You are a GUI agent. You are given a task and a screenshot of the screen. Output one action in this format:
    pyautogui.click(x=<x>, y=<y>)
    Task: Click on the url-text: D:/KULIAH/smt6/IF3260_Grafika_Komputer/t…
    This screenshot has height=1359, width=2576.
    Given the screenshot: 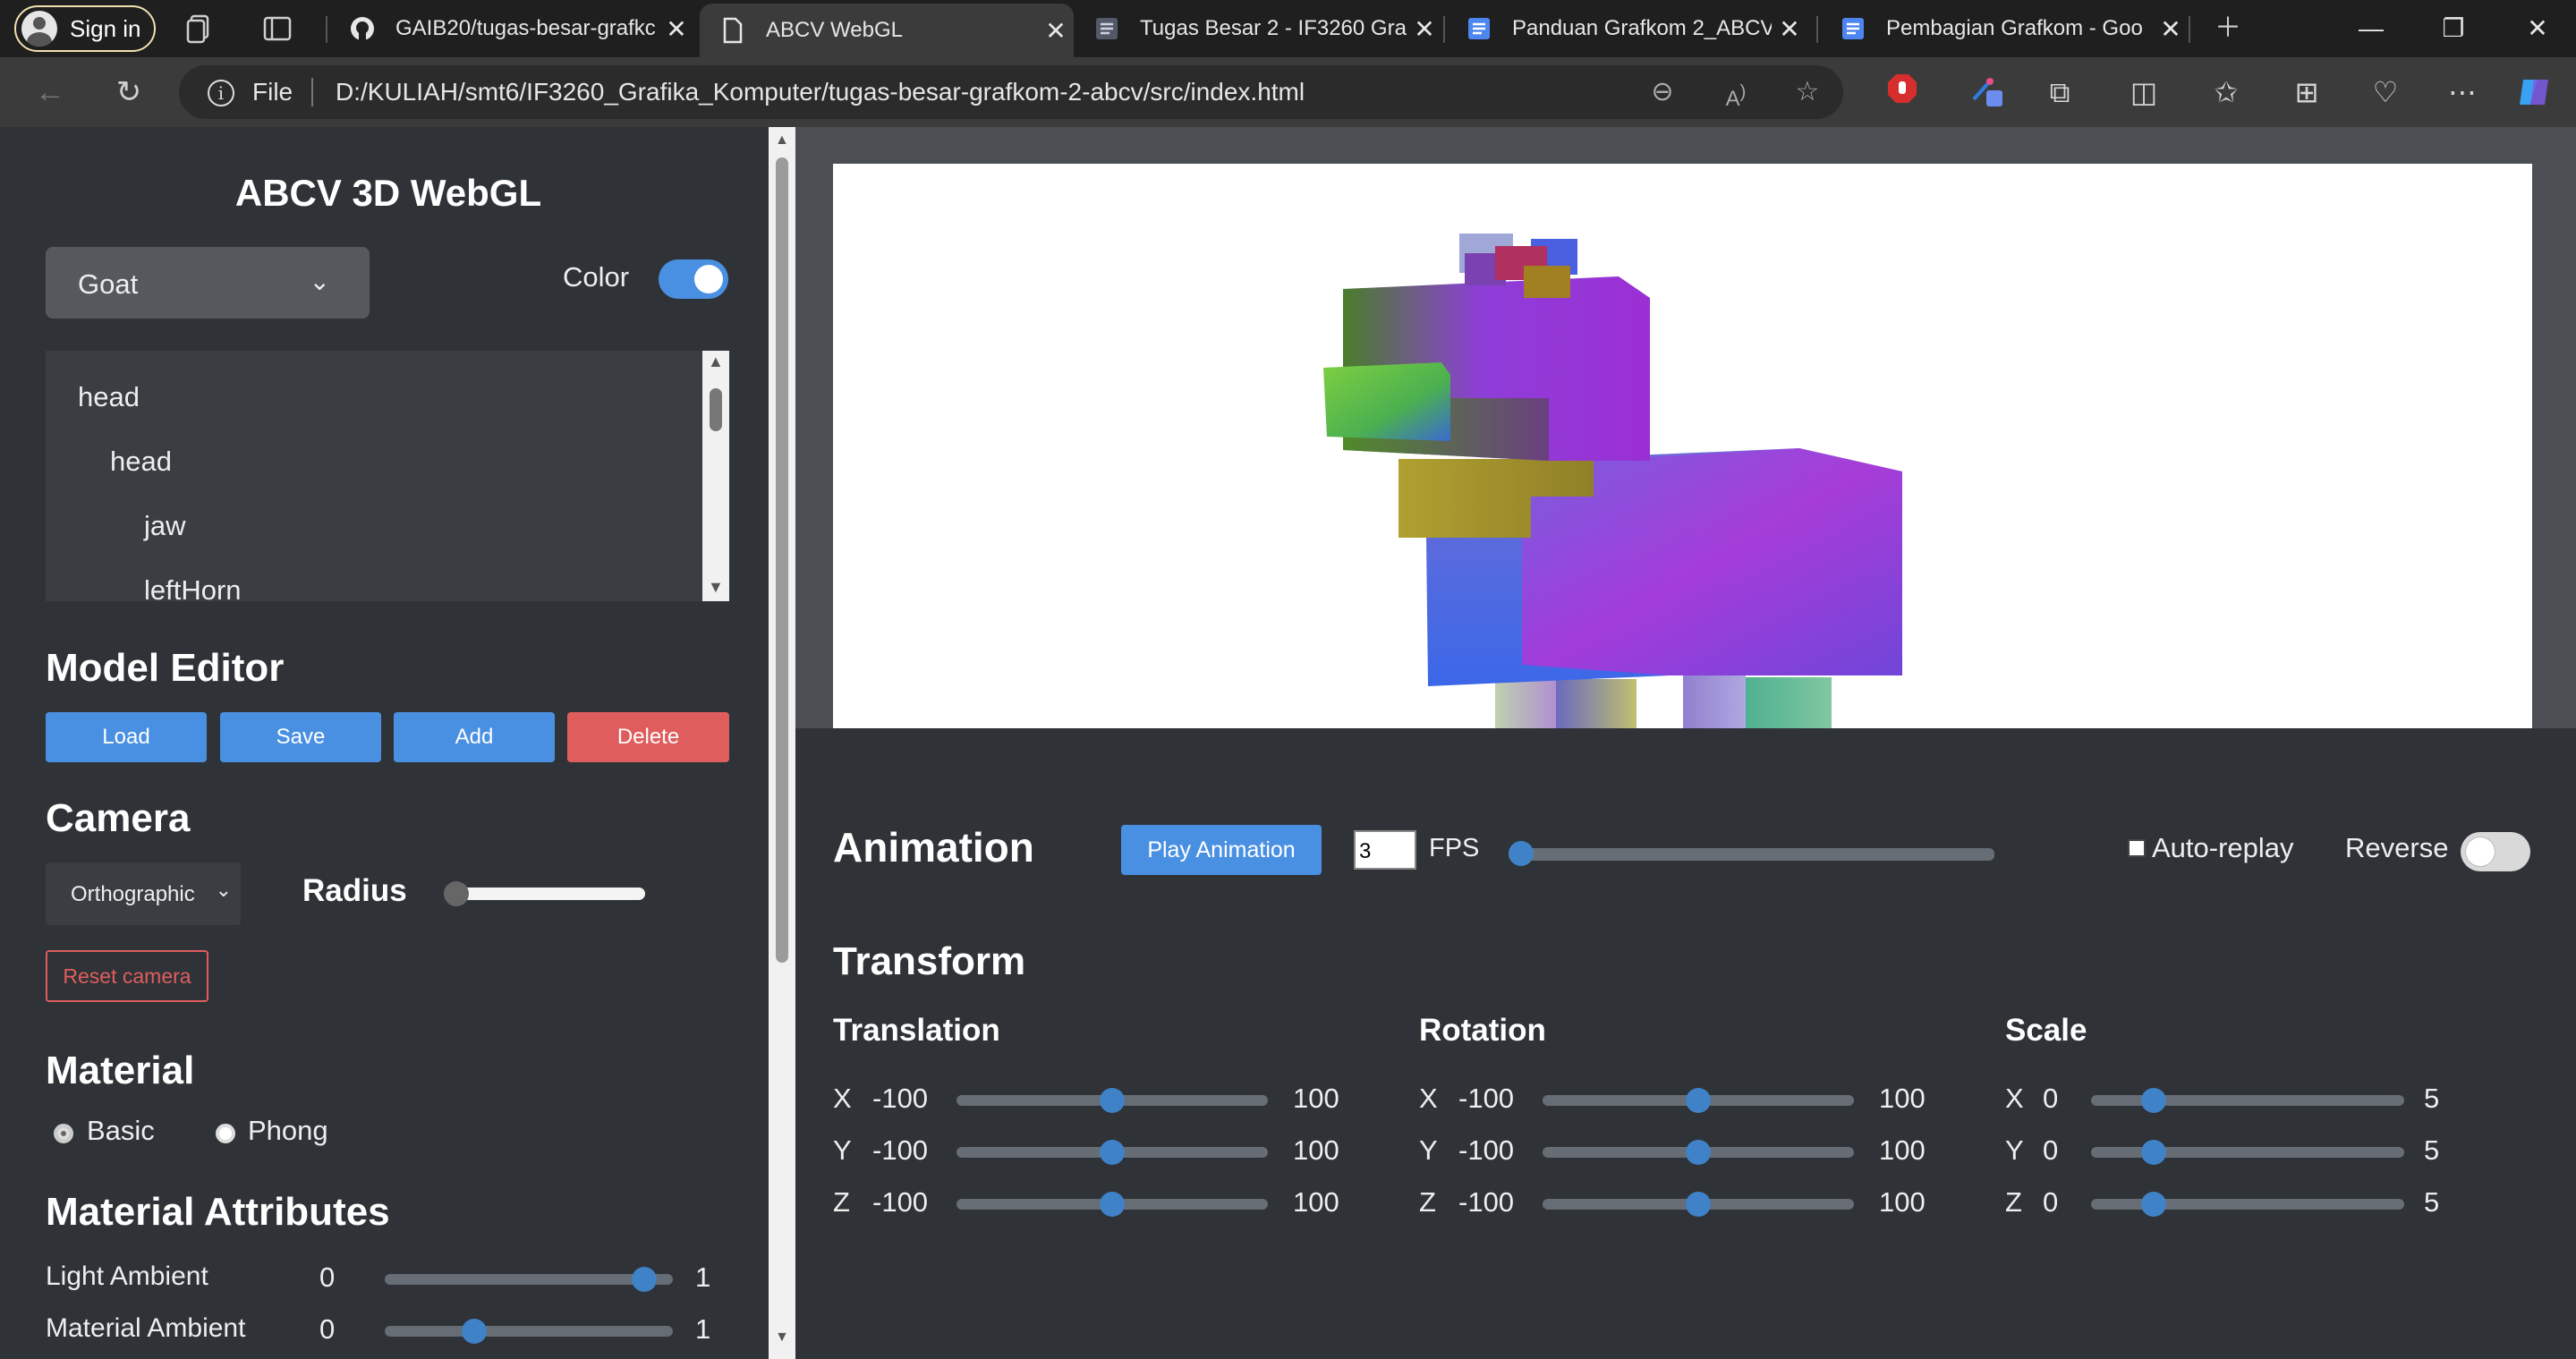 What is the action you would take?
    pyautogui.click(x=820, y=92)
    